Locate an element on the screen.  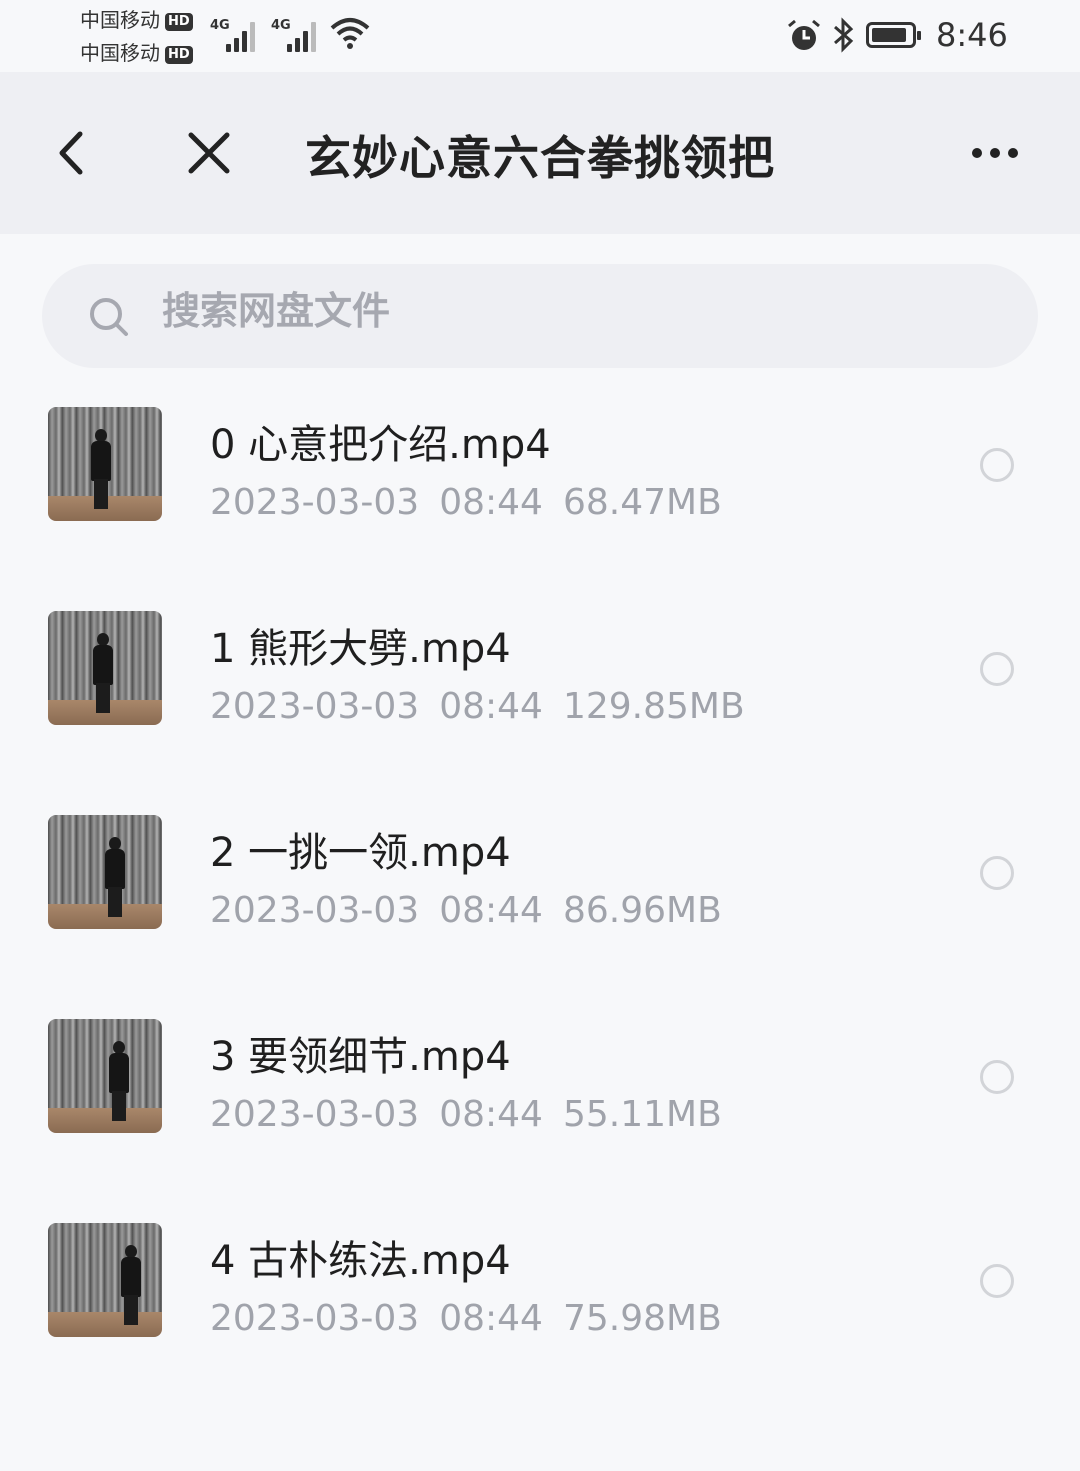
file-size: 129.85MB is located at coordinates (653, 706).